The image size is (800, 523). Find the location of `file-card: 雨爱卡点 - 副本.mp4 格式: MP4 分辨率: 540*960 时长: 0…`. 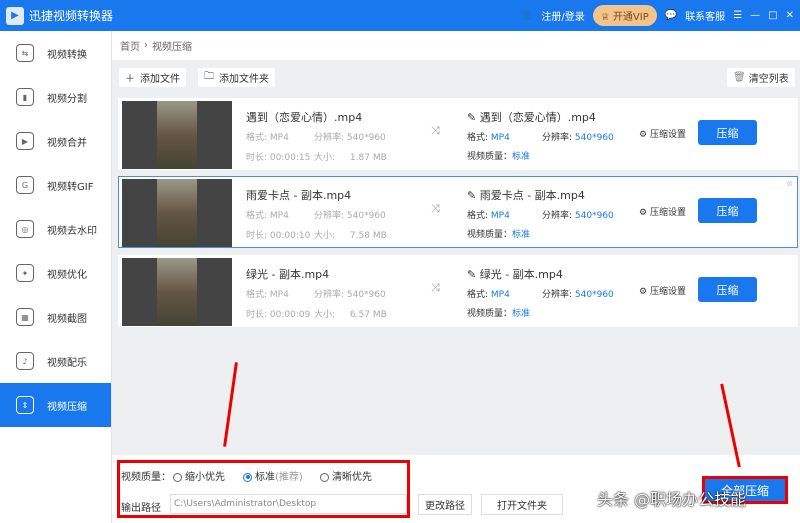

file-card: 雨爱卡点 - 副本.mp4 格式: MP4 分辨率: 540*960 时长: 0… is located at coordinates (458, 212).